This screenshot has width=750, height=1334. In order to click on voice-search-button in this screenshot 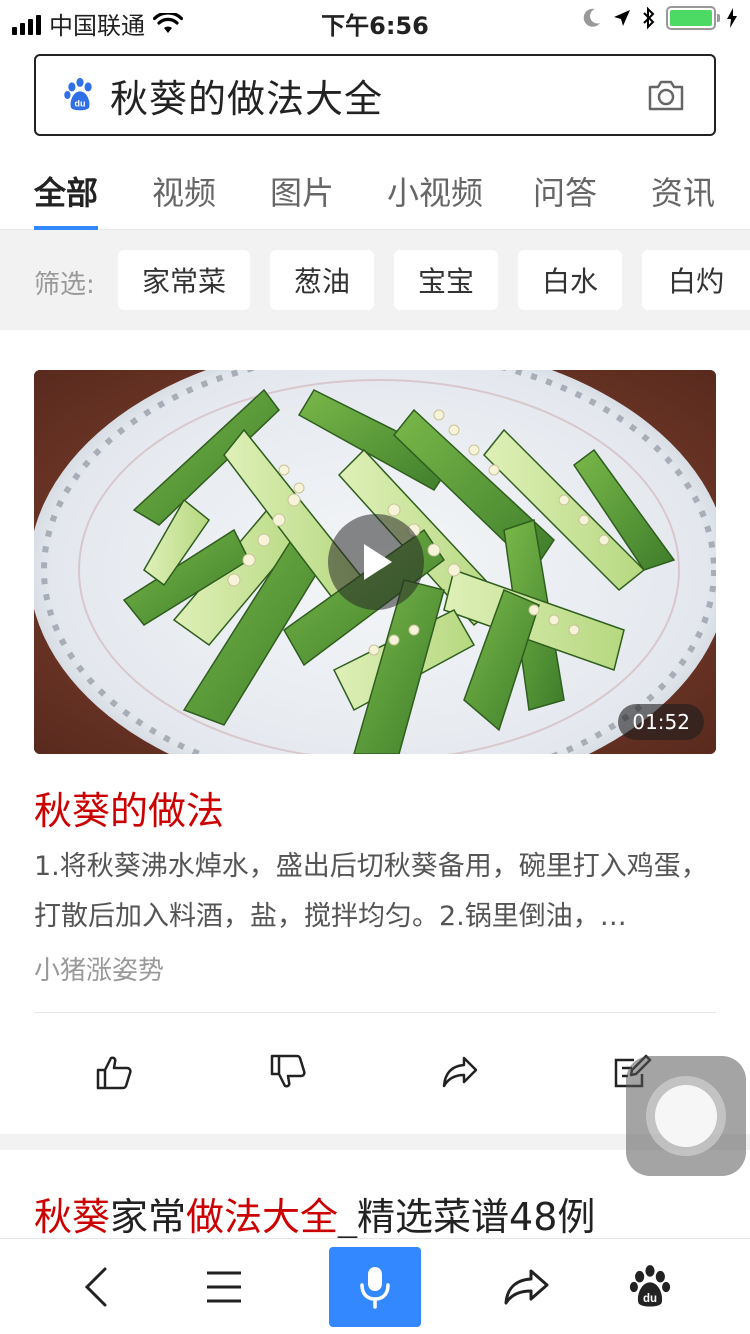, I will do `click(375, 1287)`.